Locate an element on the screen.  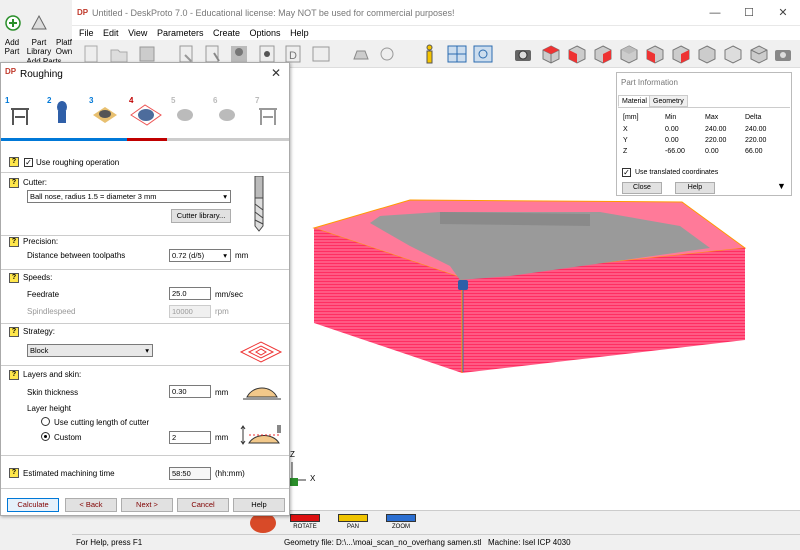
close-window-icon: ✕ is located at coordinates (783, 13).